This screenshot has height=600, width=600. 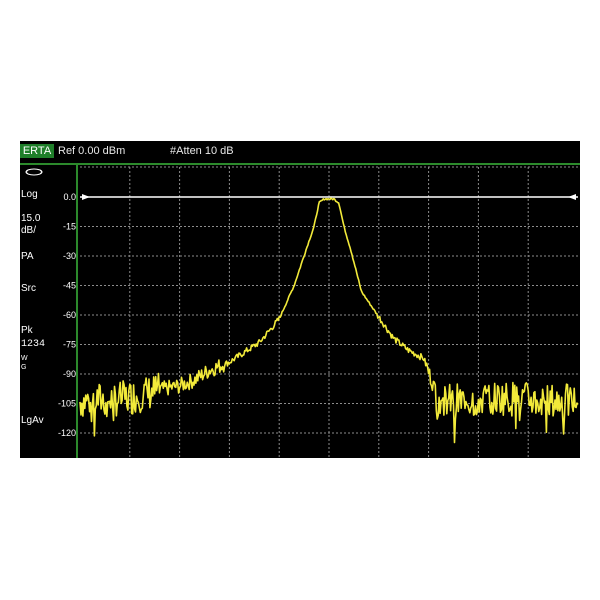 What do you see at coordinates (67, 404) in the screenshot?
I see `y-tick-label: -105` at bounding box center [67, 404].